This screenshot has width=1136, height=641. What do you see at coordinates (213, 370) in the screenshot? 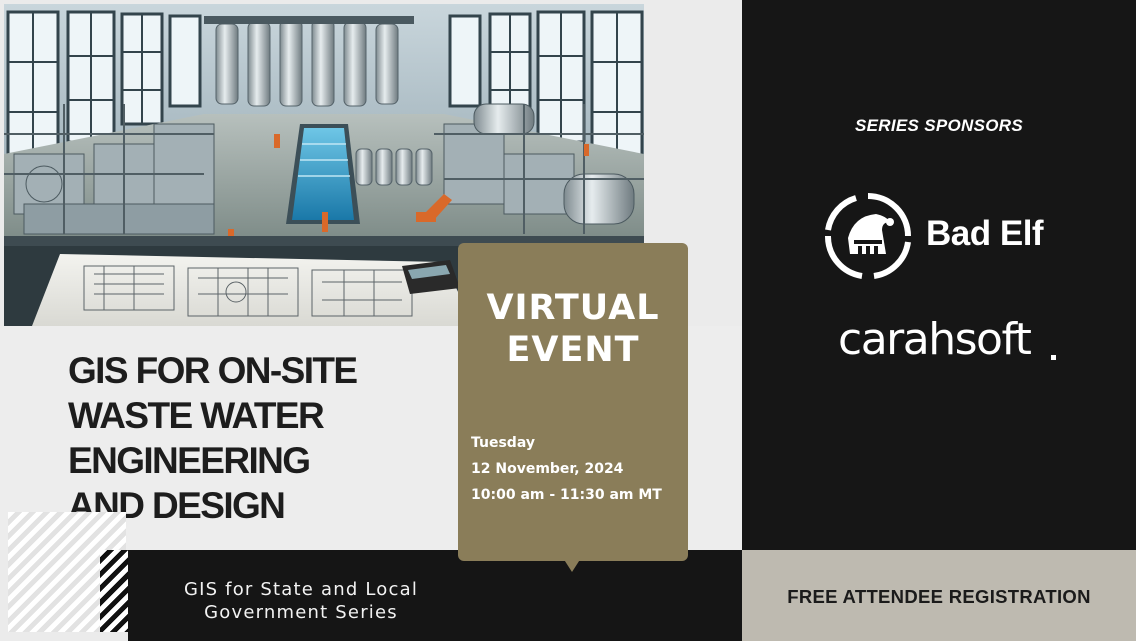
I see `event-title-line: GIS FOR ON-SITE` at bounding box center [213, 370].